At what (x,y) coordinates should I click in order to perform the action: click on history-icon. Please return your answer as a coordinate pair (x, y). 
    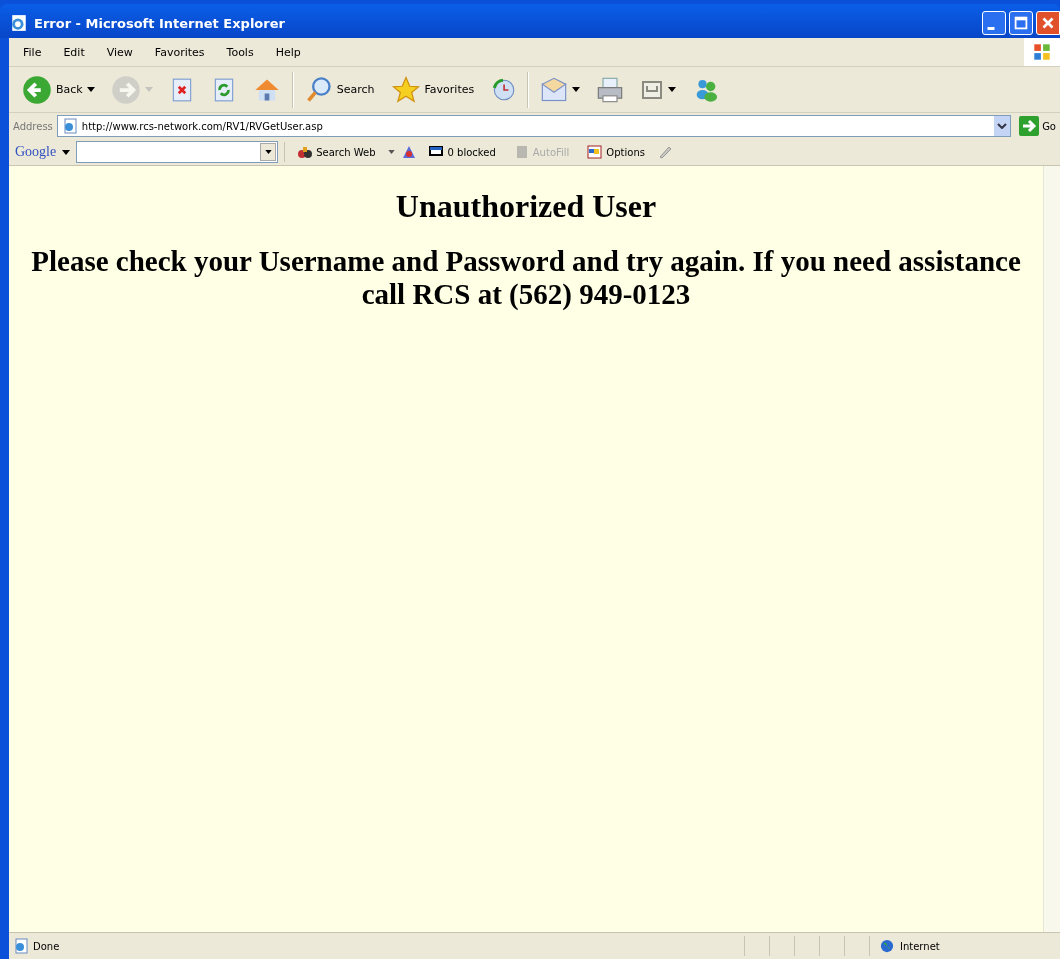
    Looking at the image, I should click on (503, 89).